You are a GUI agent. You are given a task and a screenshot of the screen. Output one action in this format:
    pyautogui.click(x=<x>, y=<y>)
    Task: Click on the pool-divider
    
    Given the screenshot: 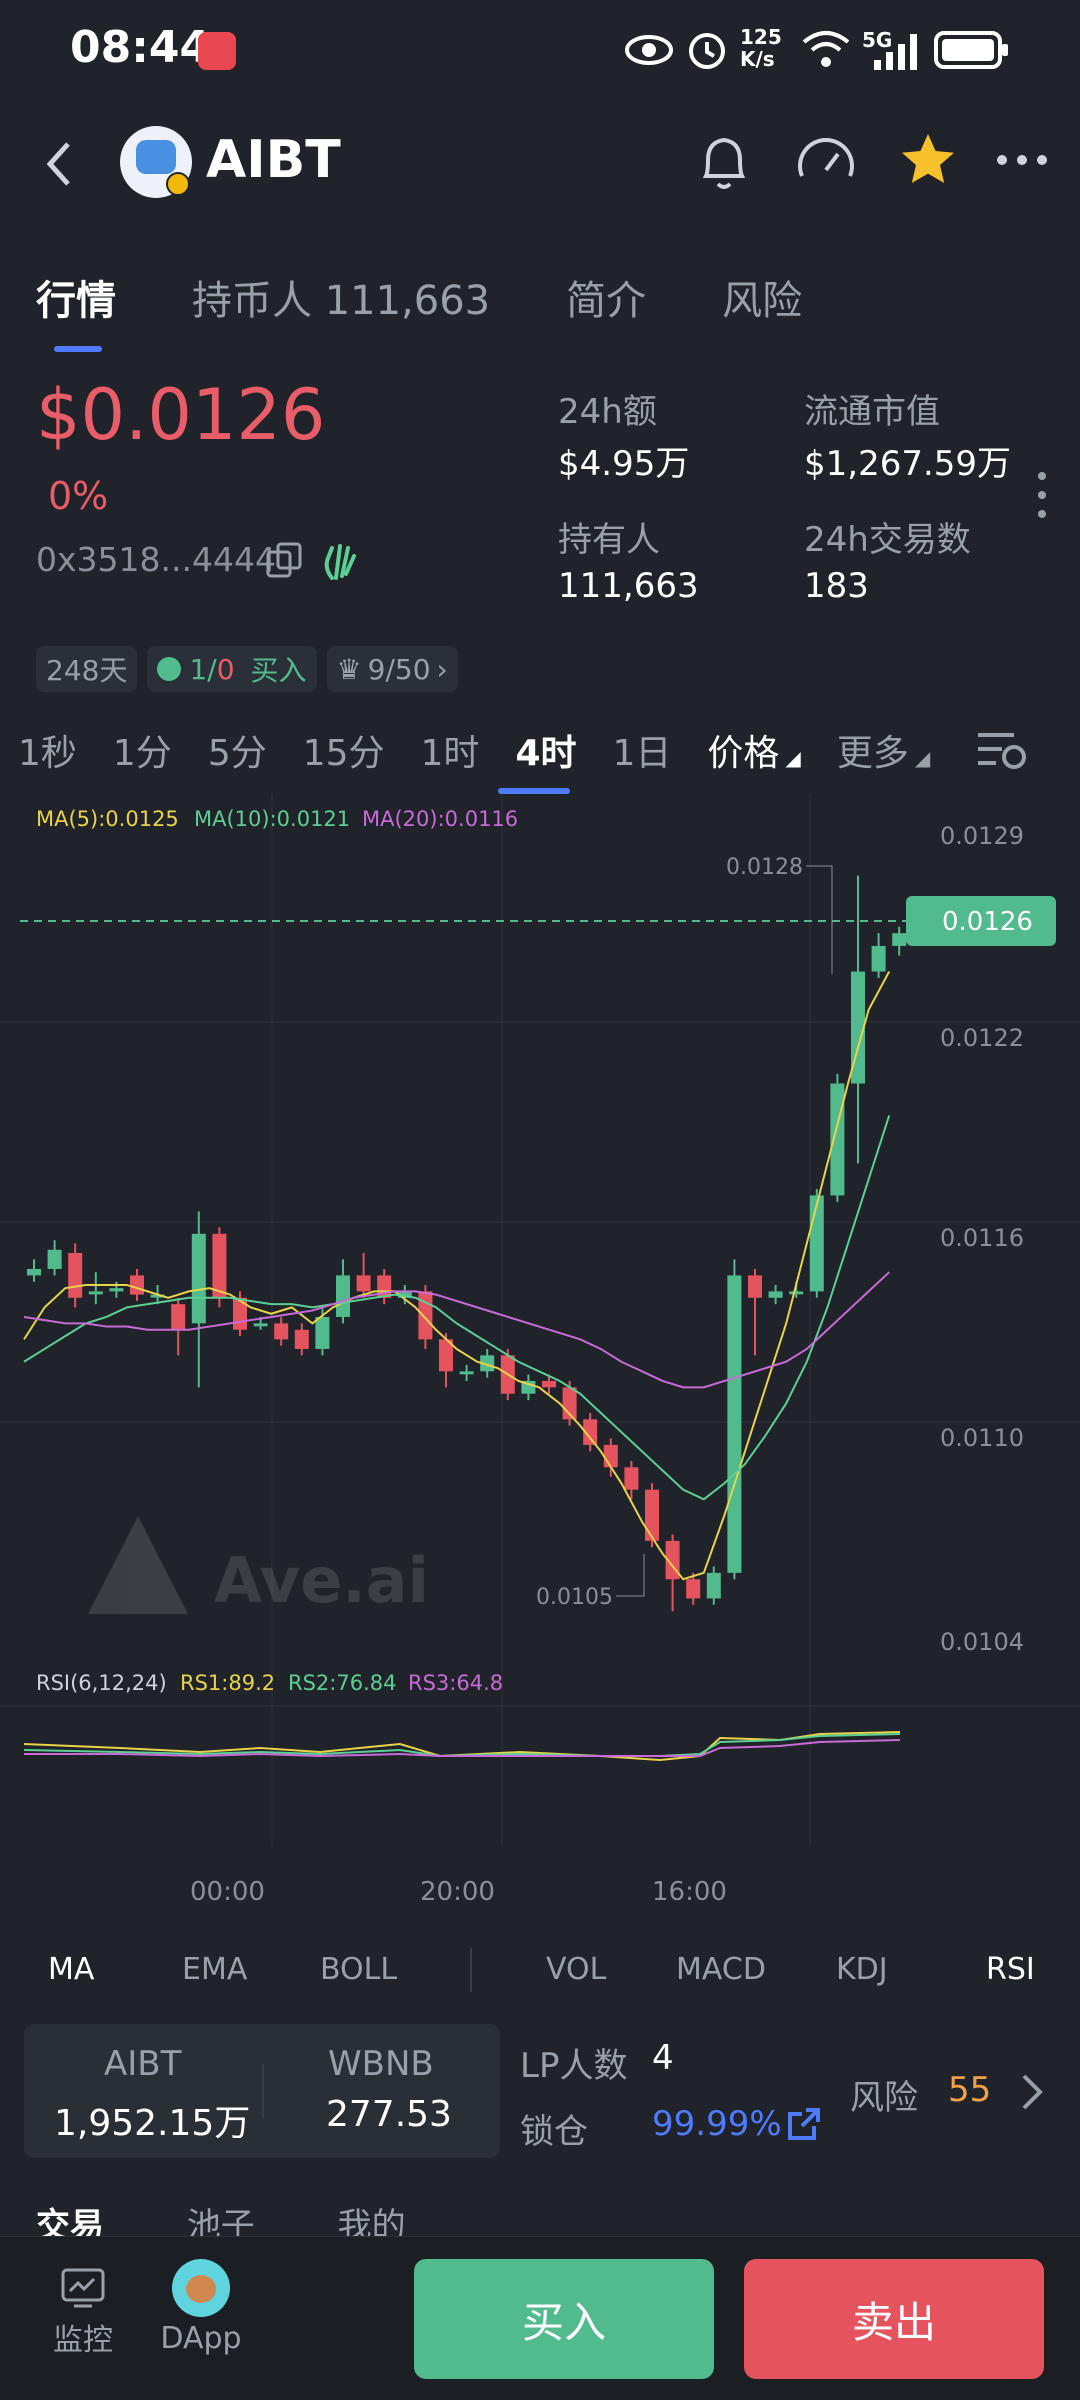 What is the action you would take?
    pyautogui.click(x=263, y=2091)
    